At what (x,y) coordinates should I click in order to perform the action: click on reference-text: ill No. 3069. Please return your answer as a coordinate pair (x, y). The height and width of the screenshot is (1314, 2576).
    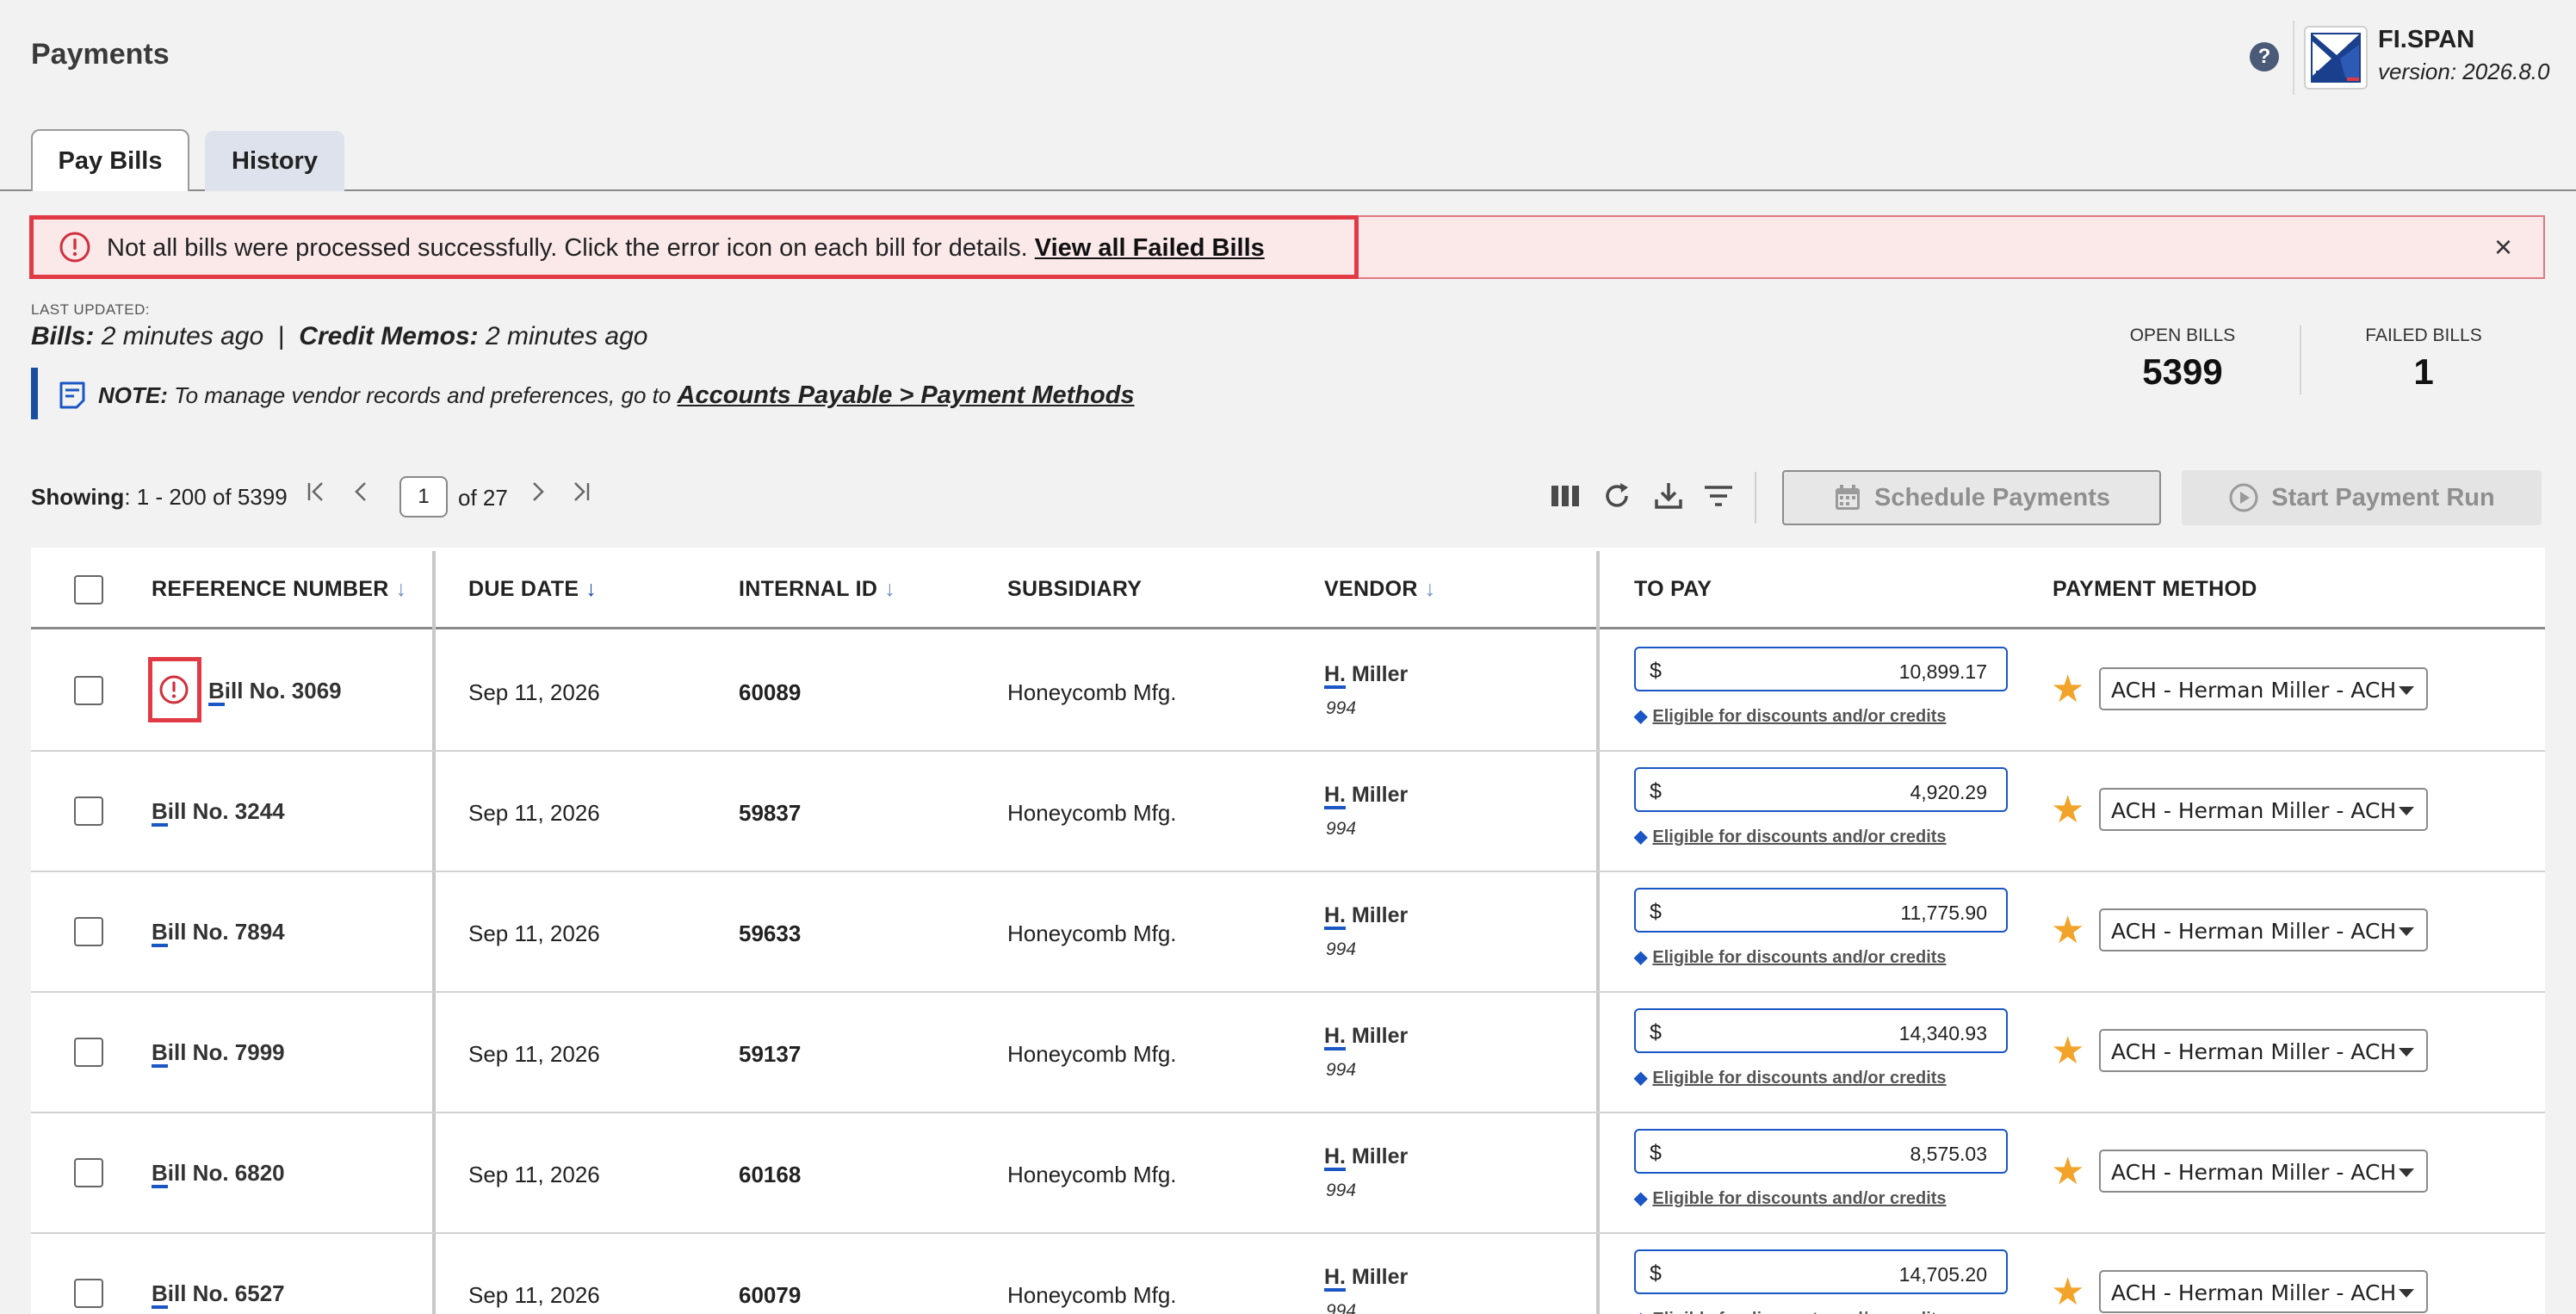
    Looking at the image, I should click on (283, 690).